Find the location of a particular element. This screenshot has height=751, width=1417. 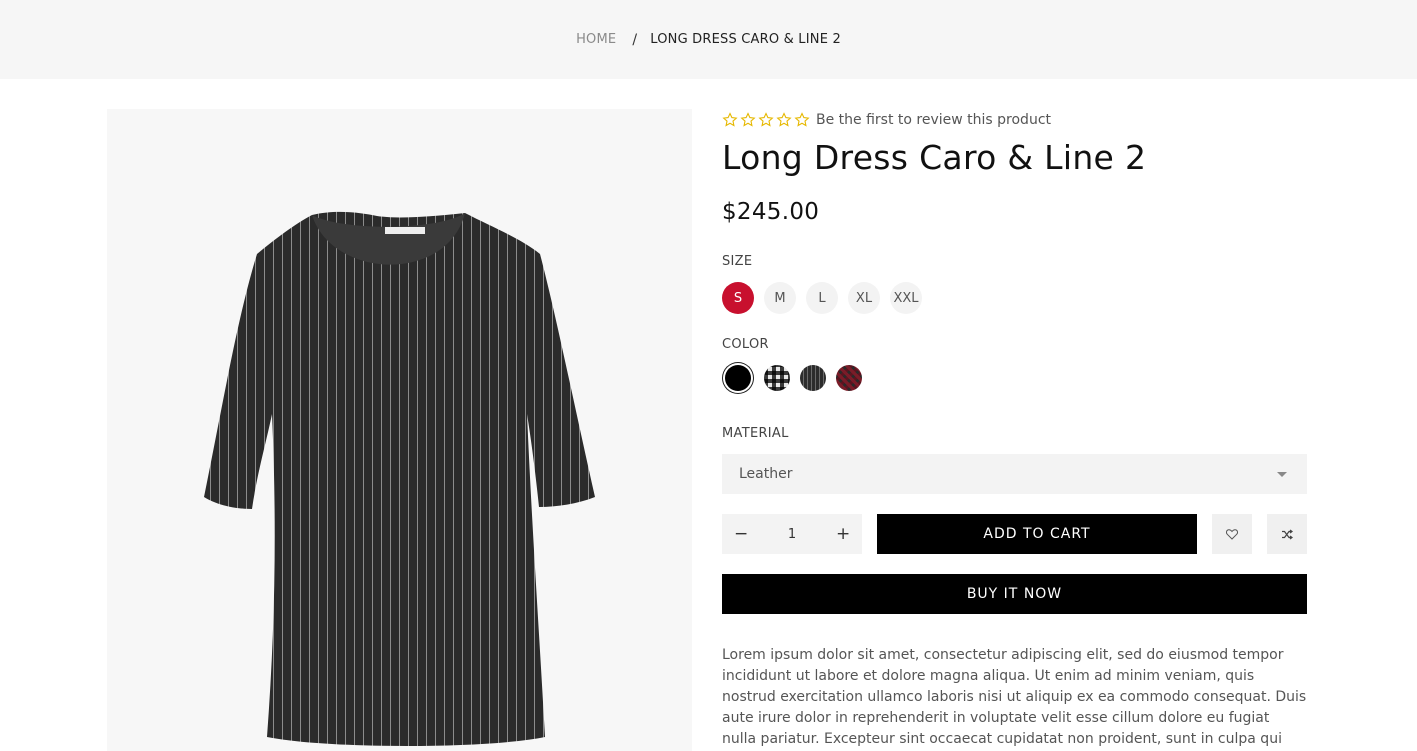

rating-stars is located at coordinates (766, 120).